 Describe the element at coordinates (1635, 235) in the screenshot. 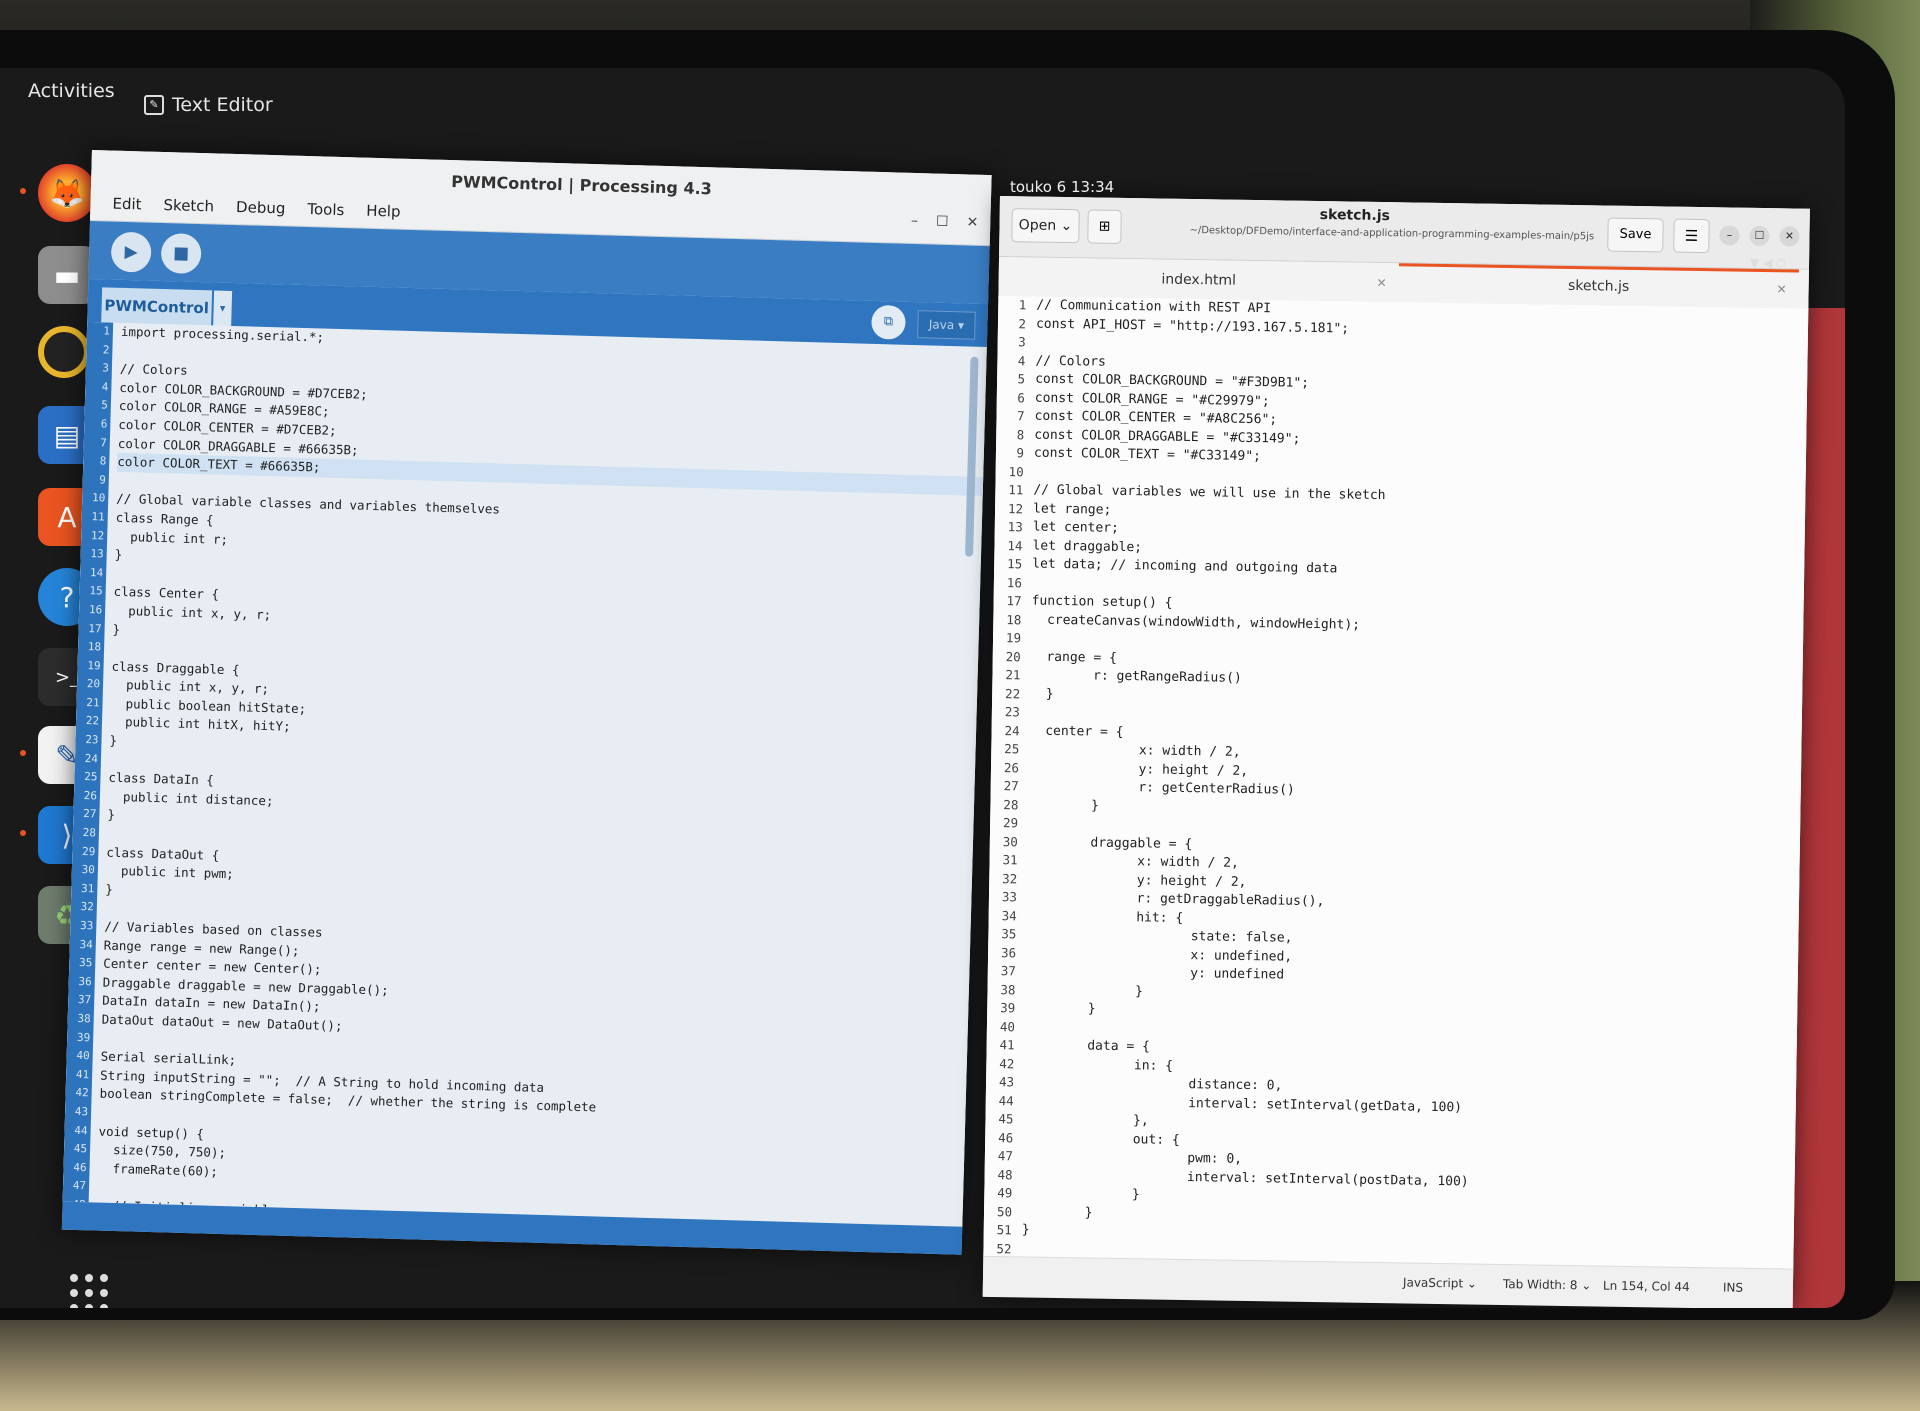

I see `save-button: Save` at that location.